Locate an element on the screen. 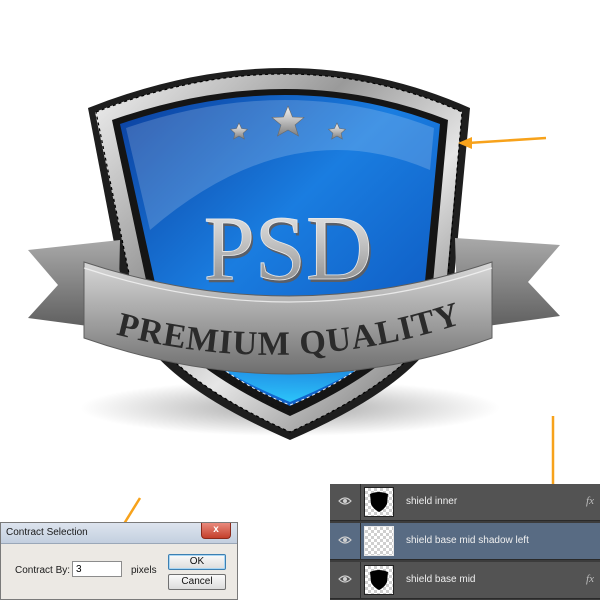  cancel-button: Cancel is located at coordinates (197, 582).